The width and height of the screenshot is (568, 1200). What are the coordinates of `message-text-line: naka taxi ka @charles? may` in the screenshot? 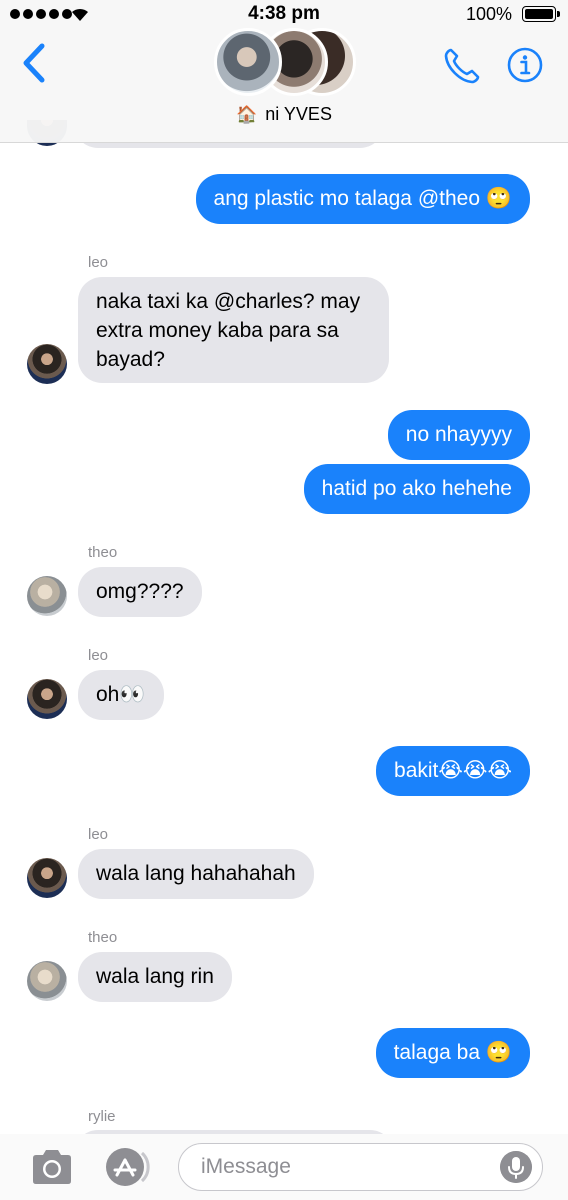 It's located at (228, 301).